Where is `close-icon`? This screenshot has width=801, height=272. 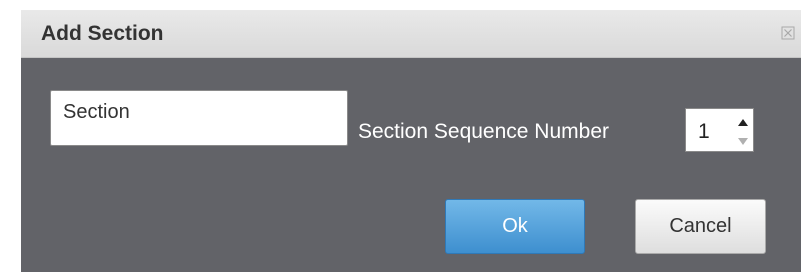
close-icon is located at coordinates (788, 33).